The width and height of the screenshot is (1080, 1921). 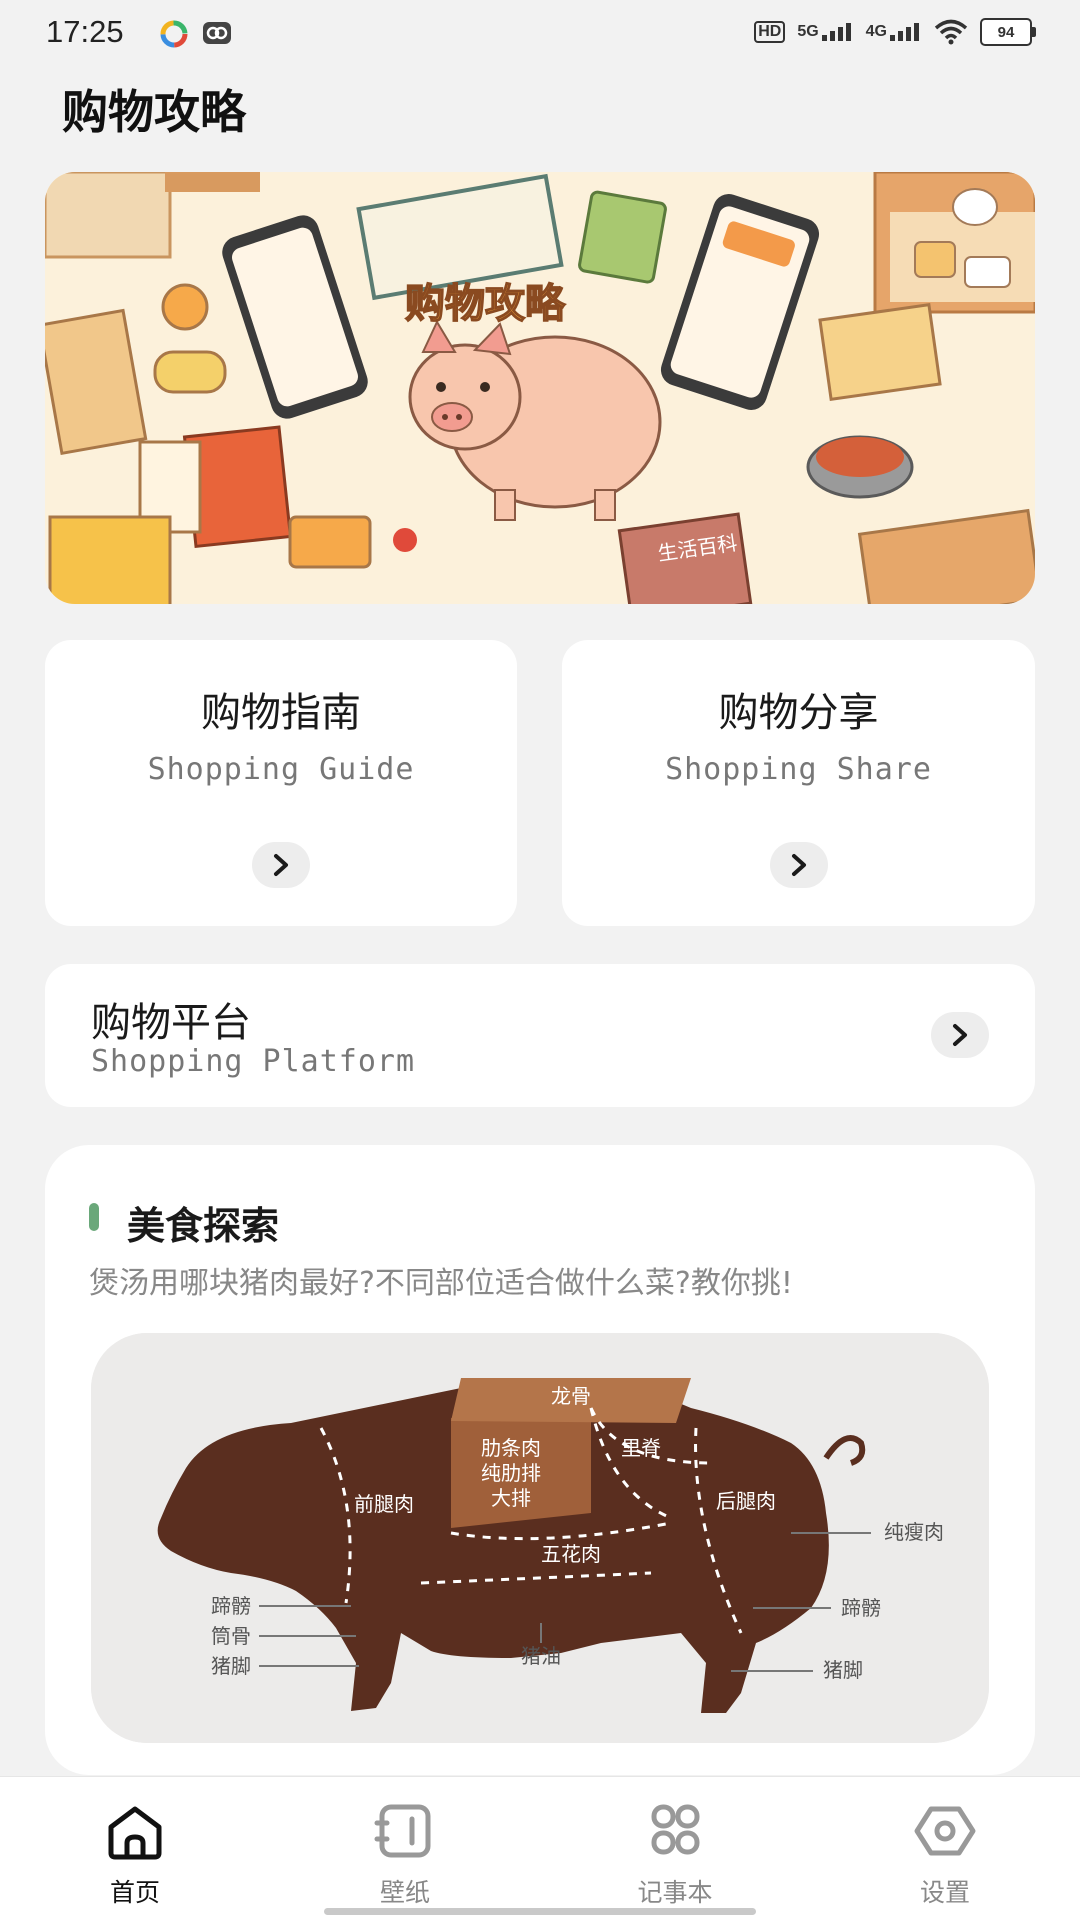 What do you see at coordinates (511, 1473) in the screenshot?
I see `cut-label-chunlei: 纯肋排` at bounding box center [511, 1473].